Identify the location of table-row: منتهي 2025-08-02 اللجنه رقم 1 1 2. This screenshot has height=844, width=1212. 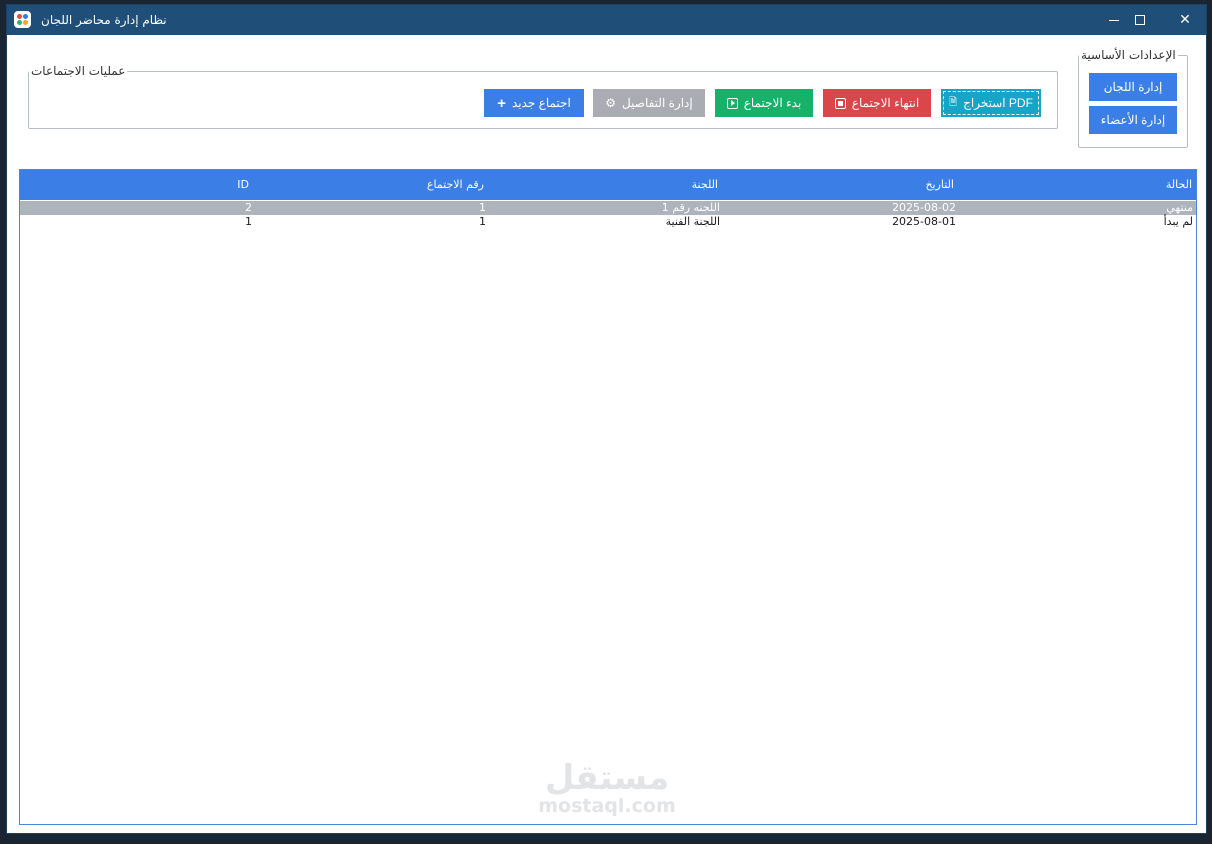
(608, 208).